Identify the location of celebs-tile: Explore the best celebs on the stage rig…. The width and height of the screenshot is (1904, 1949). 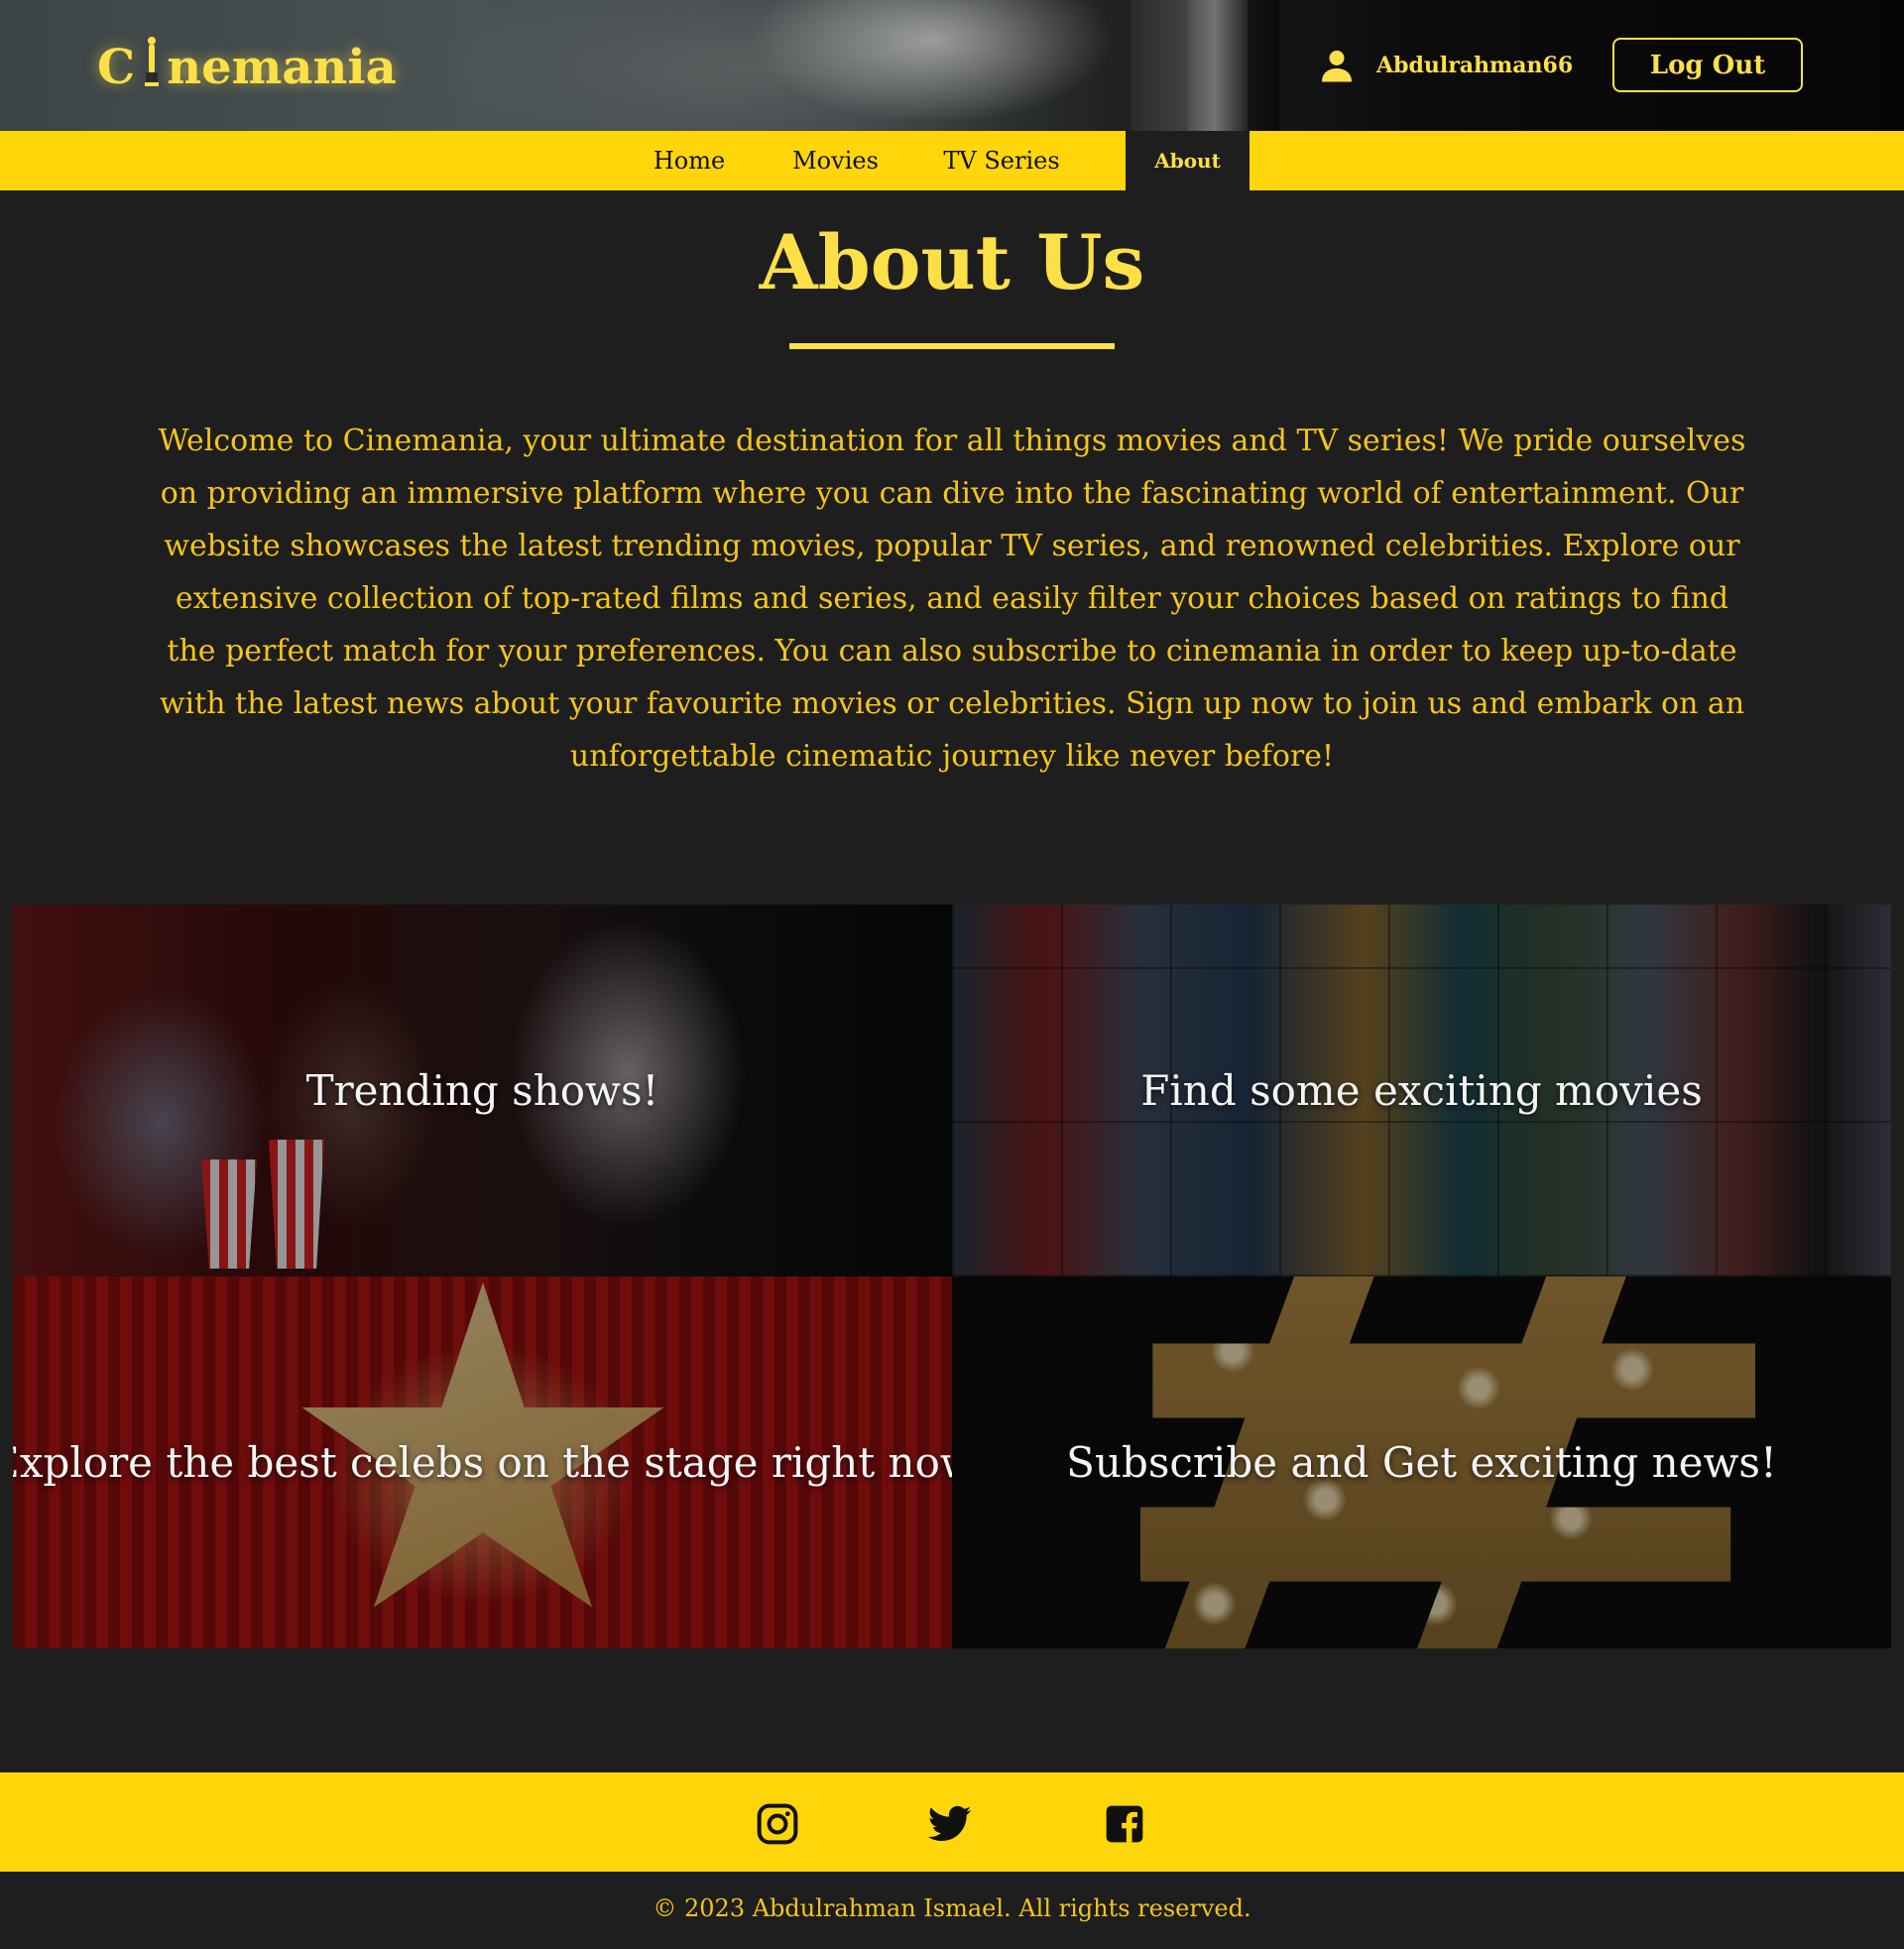
(482, 1462).